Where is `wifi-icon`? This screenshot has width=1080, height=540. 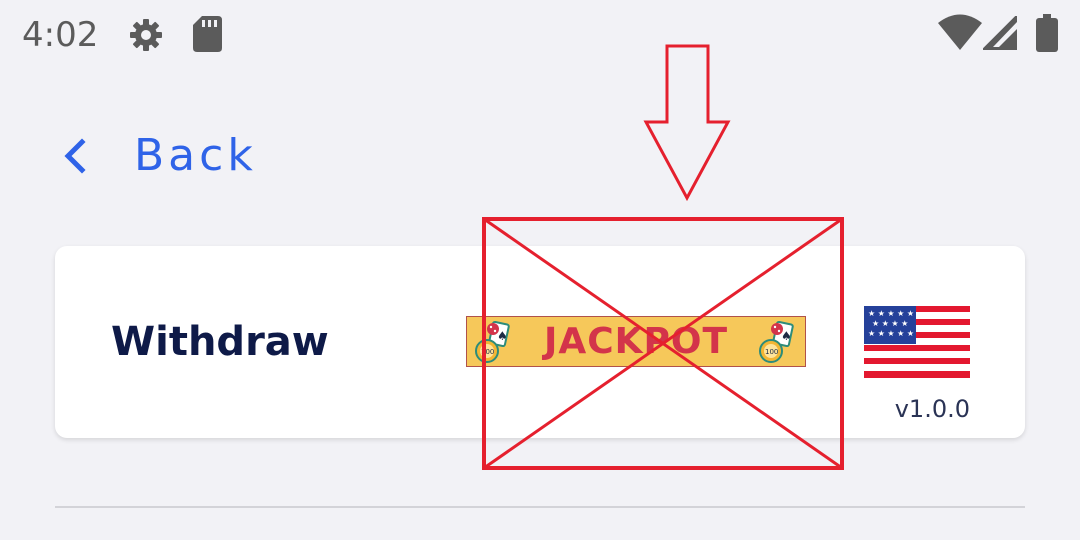
wifi-icon is located at coordinates (960, 32).